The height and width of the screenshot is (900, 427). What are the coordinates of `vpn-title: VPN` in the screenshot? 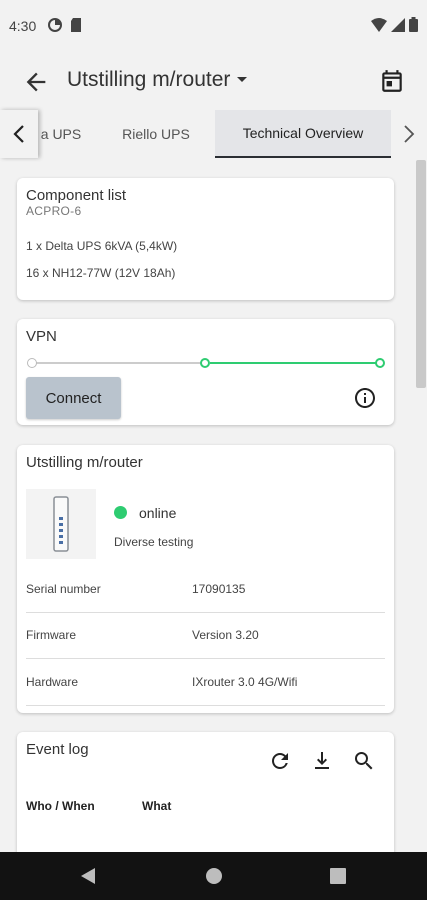 It's located at (41, 336).